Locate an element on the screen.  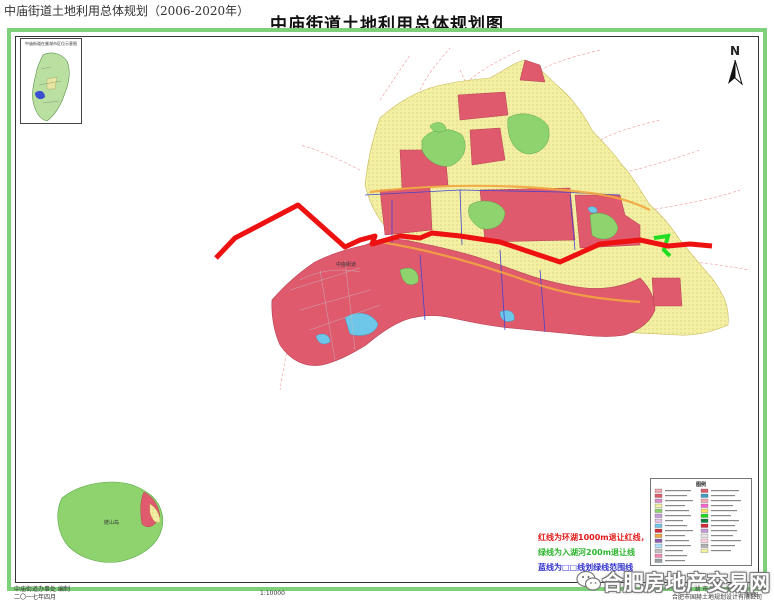
north-label: N is located at coordinates (735, 51).